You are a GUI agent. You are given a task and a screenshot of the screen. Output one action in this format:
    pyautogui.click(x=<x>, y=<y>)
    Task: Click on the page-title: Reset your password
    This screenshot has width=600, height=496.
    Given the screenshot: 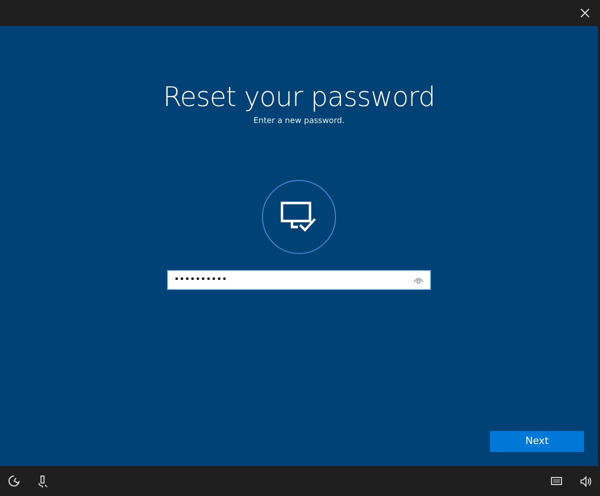 What is the action you would take?
    pyautogui.click(x=299, y=98)
    